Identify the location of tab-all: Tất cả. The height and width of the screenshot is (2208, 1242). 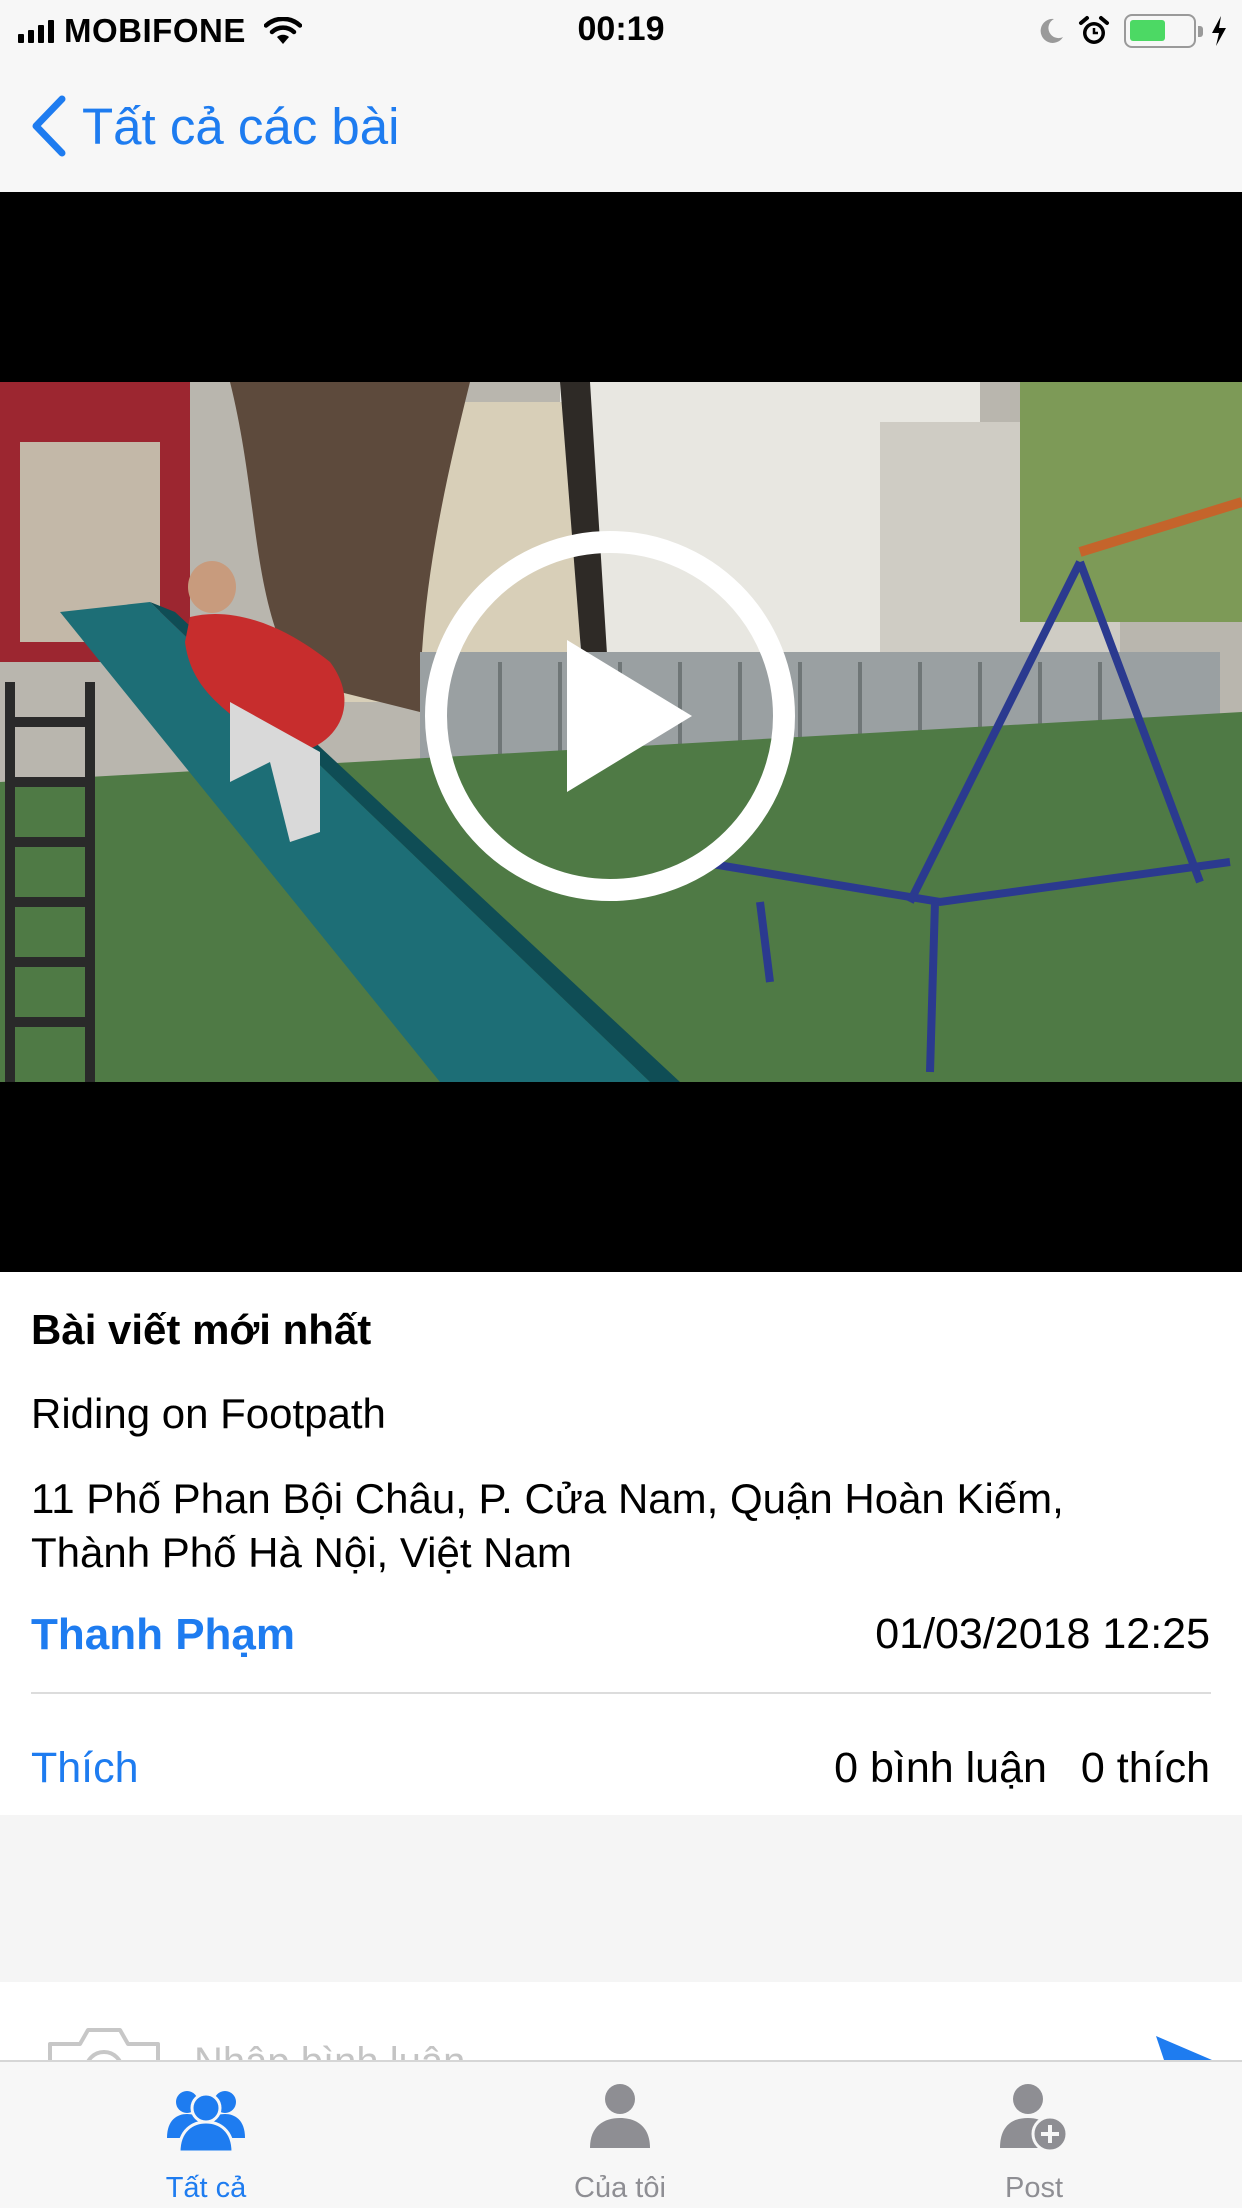
(206, 2135).